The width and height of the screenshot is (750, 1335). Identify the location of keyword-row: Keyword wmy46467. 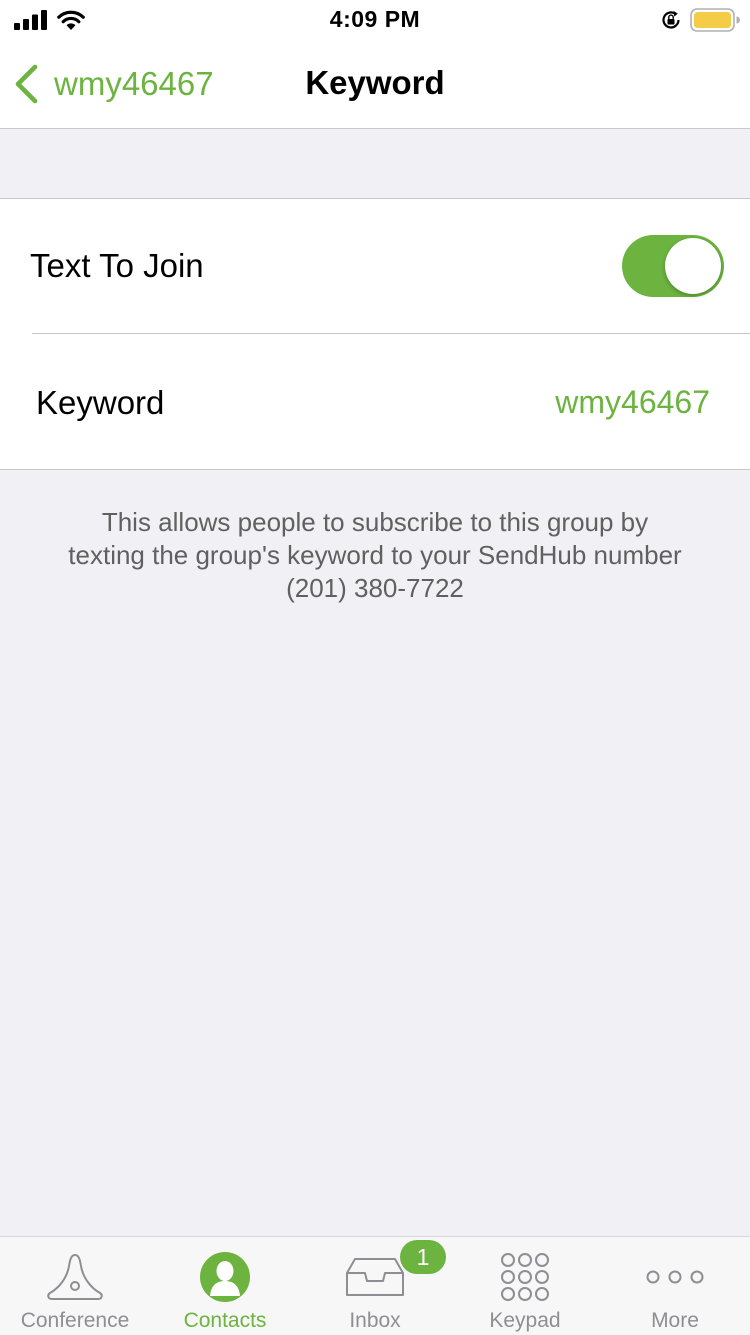
(375, 401).